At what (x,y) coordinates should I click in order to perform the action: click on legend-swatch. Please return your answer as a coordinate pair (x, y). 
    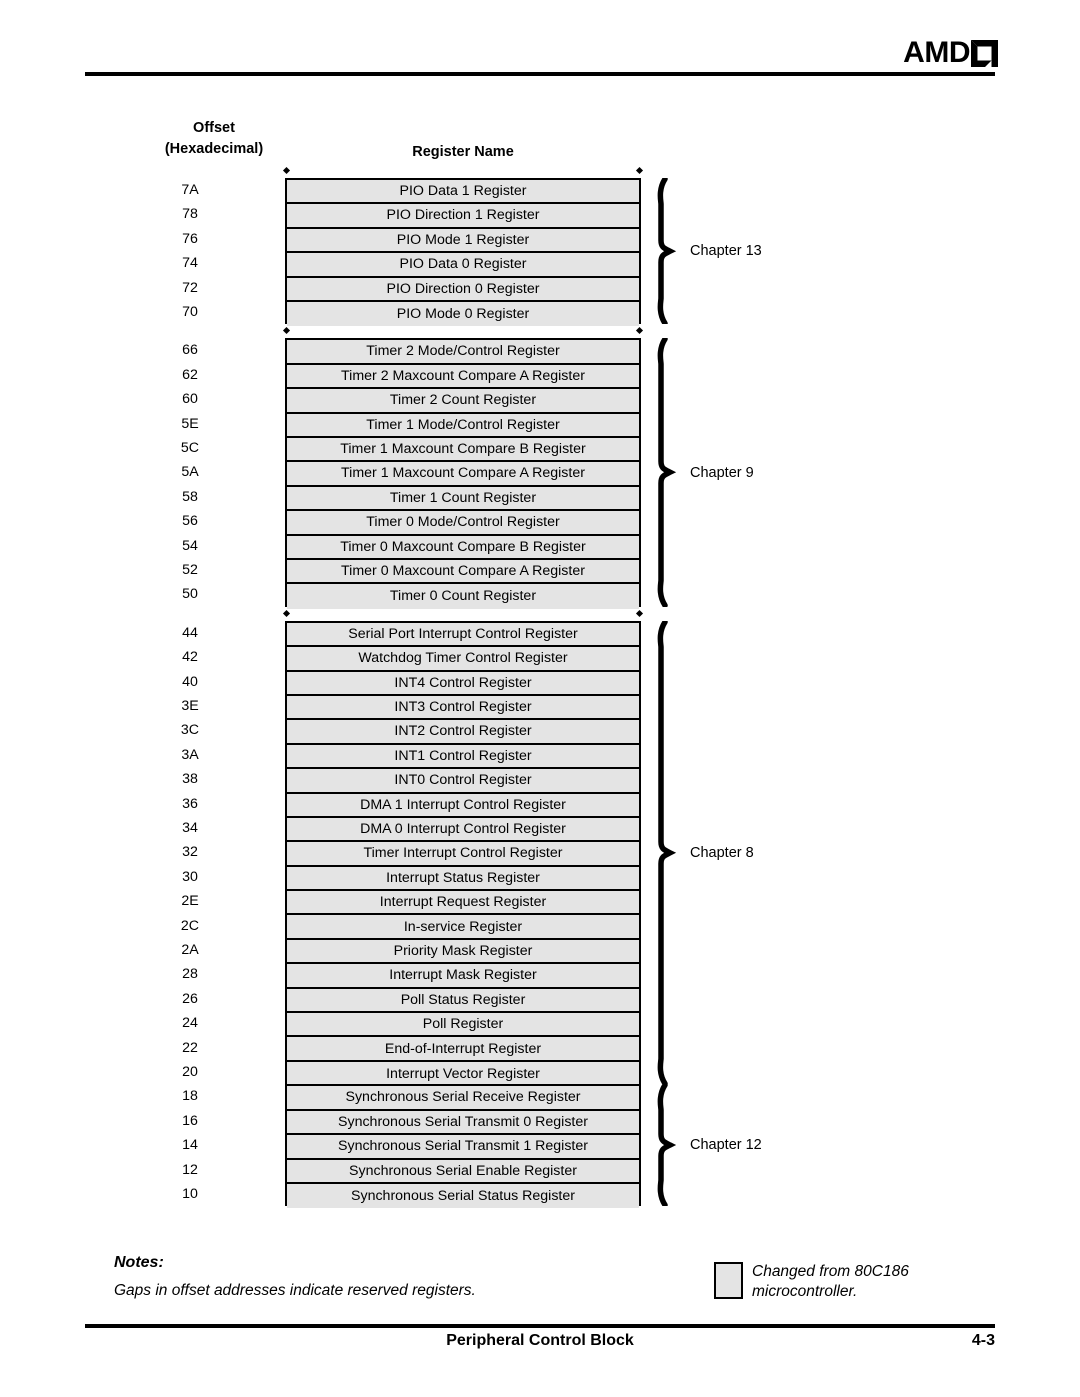
    Looking at the image, I should click on (728, 1280).